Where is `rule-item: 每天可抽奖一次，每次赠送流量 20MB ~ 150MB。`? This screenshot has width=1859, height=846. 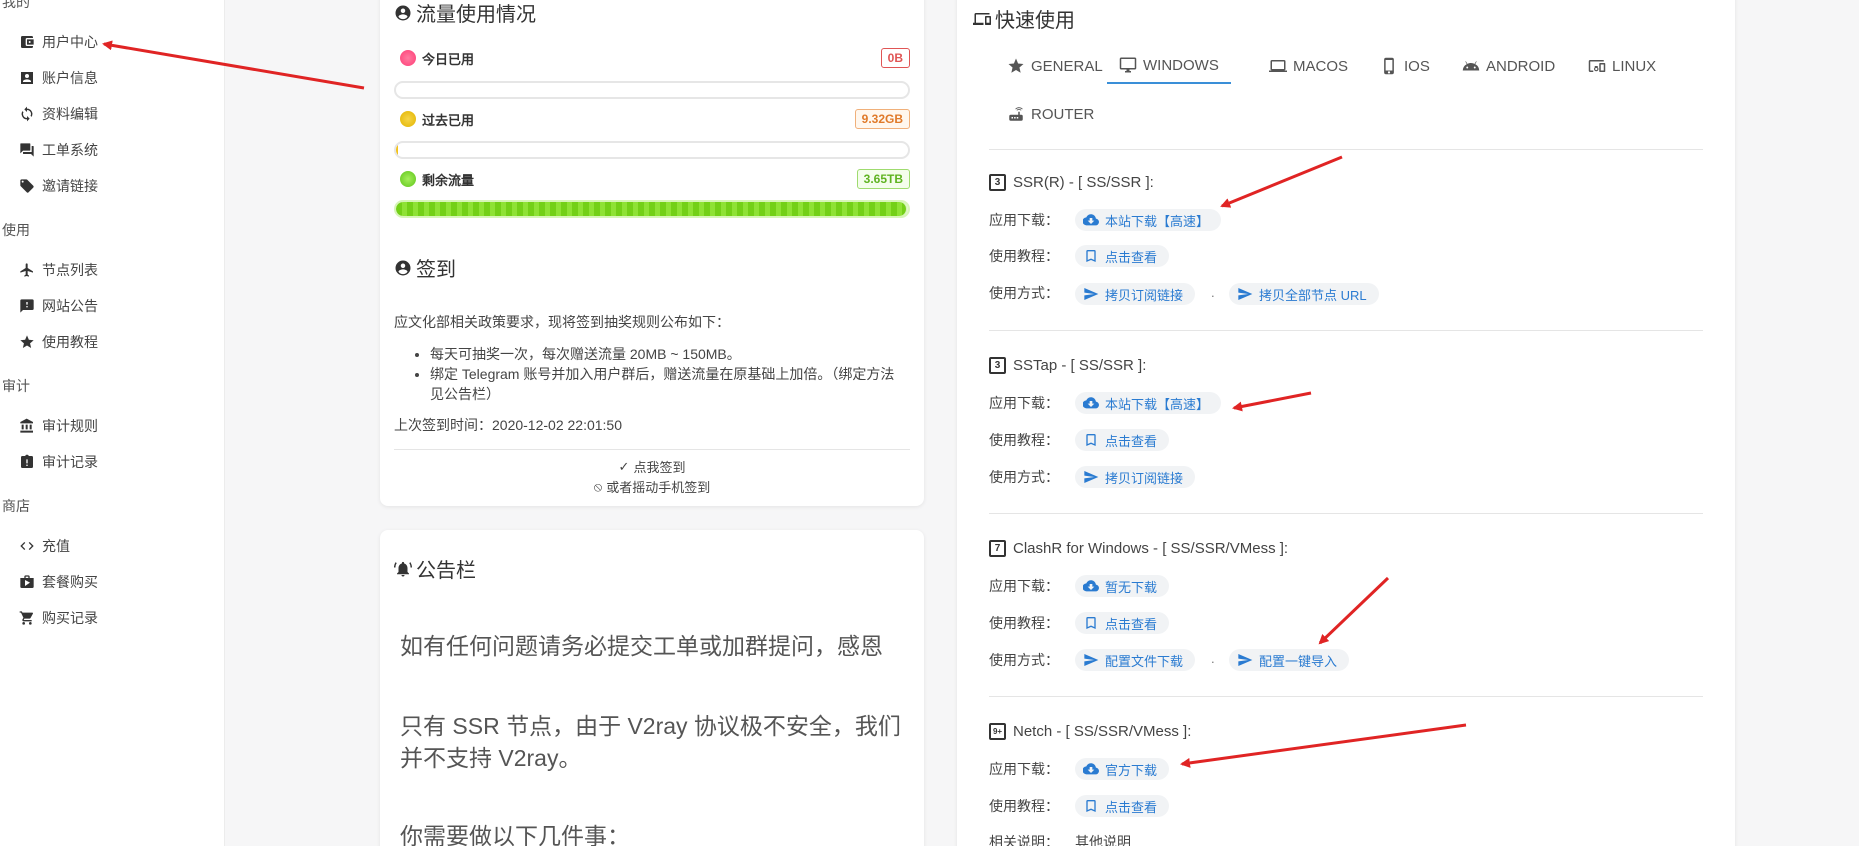 rule-item: 每天可抽奖一次，每次赠送流量 20MB ~ 150MB。 is located at coordinates (667, 354).